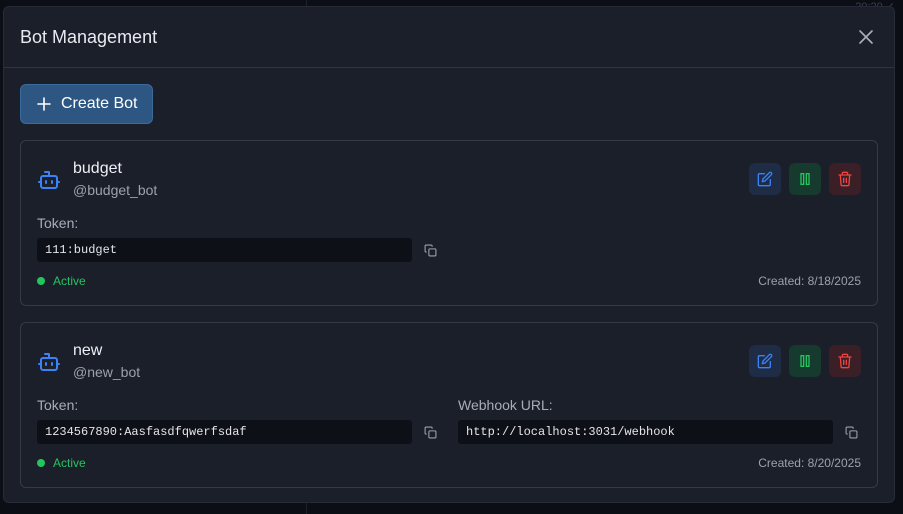  I want to click on bot-header: budget @budget_bot, so click(449, 178).